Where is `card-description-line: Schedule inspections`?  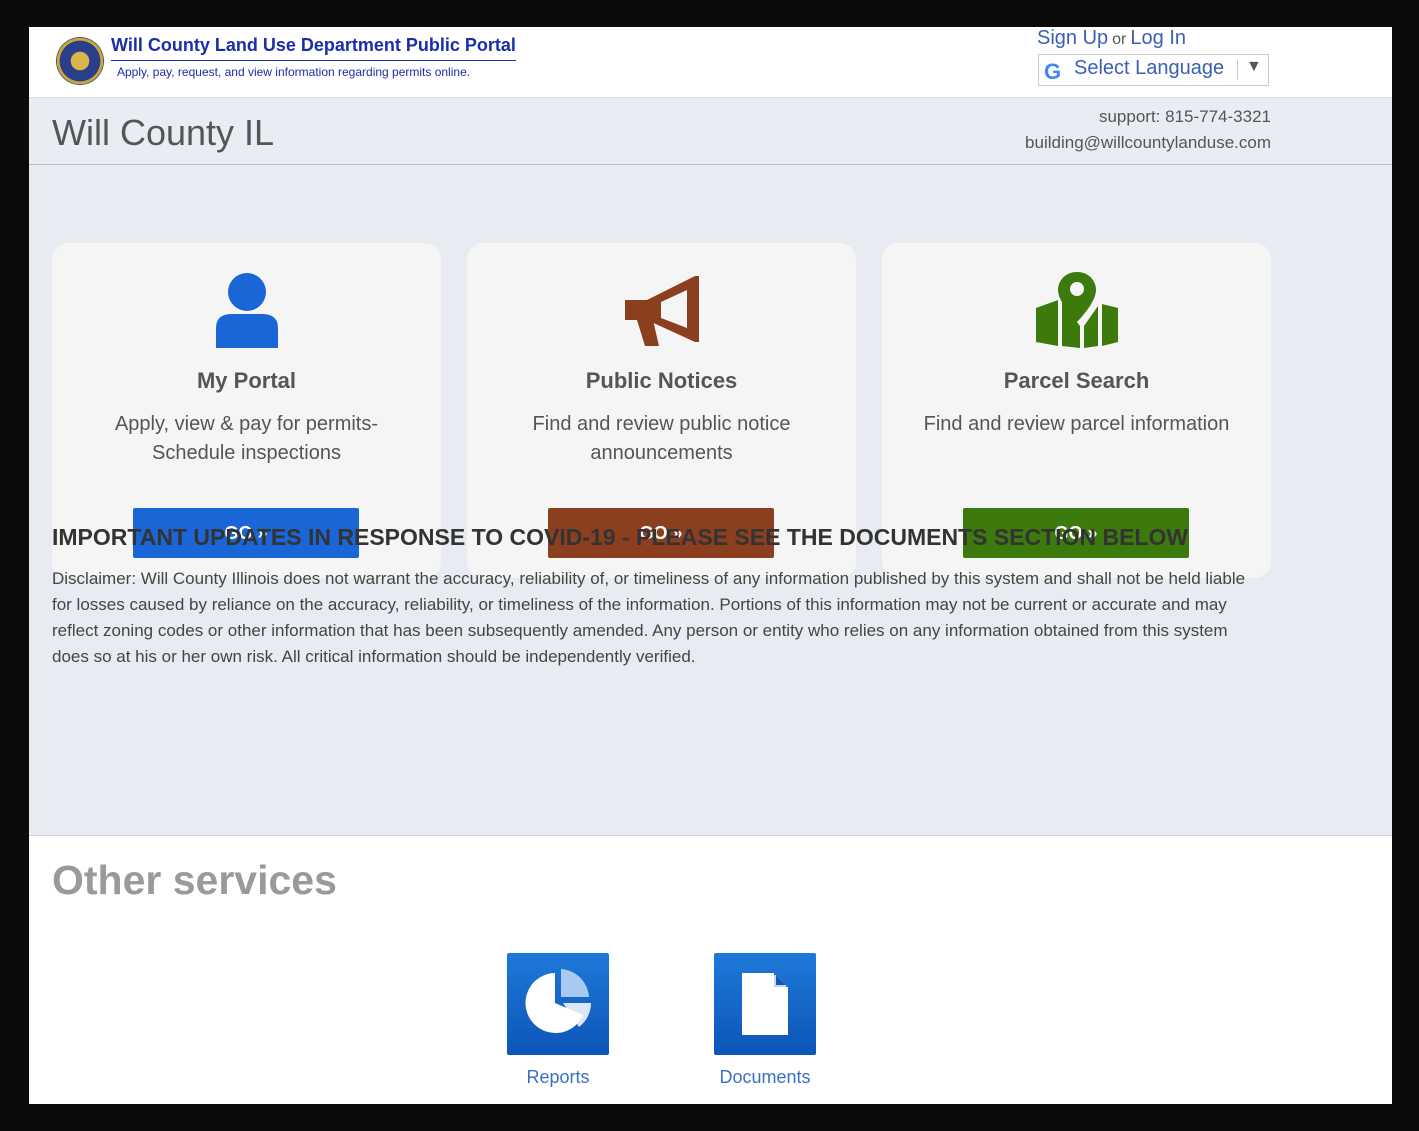 card-description-line: Schedule inspections is located at coordinates (246, 453).